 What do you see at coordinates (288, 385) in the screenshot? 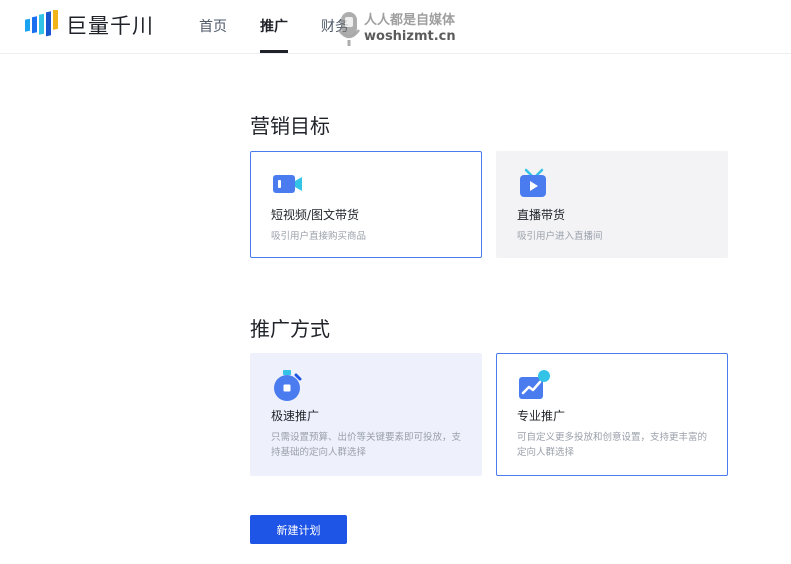
I see `stopwatch-icon` at bounding box center [288, 385].